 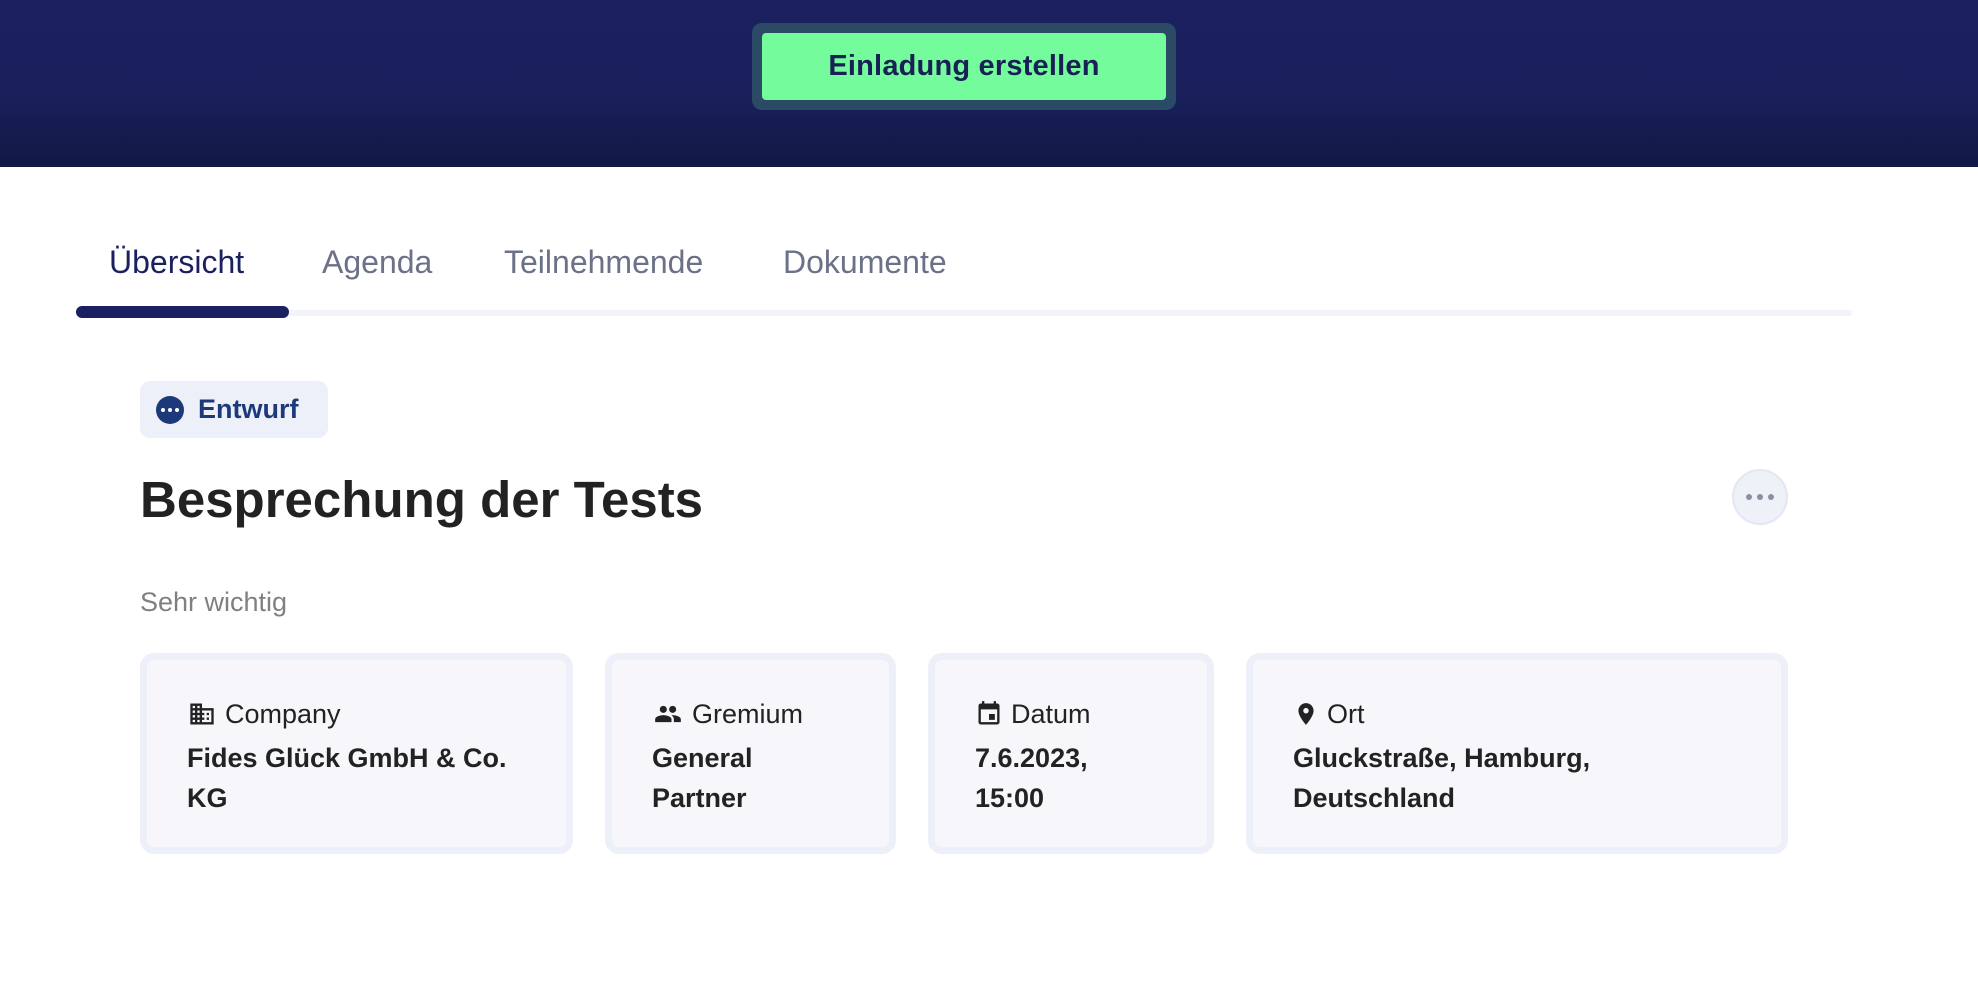 What do you see at coordinates (1031, 778) in the screenshot?
I see `card-value: 7.6.2023, 15:00` at bounding box center [1031, 778].